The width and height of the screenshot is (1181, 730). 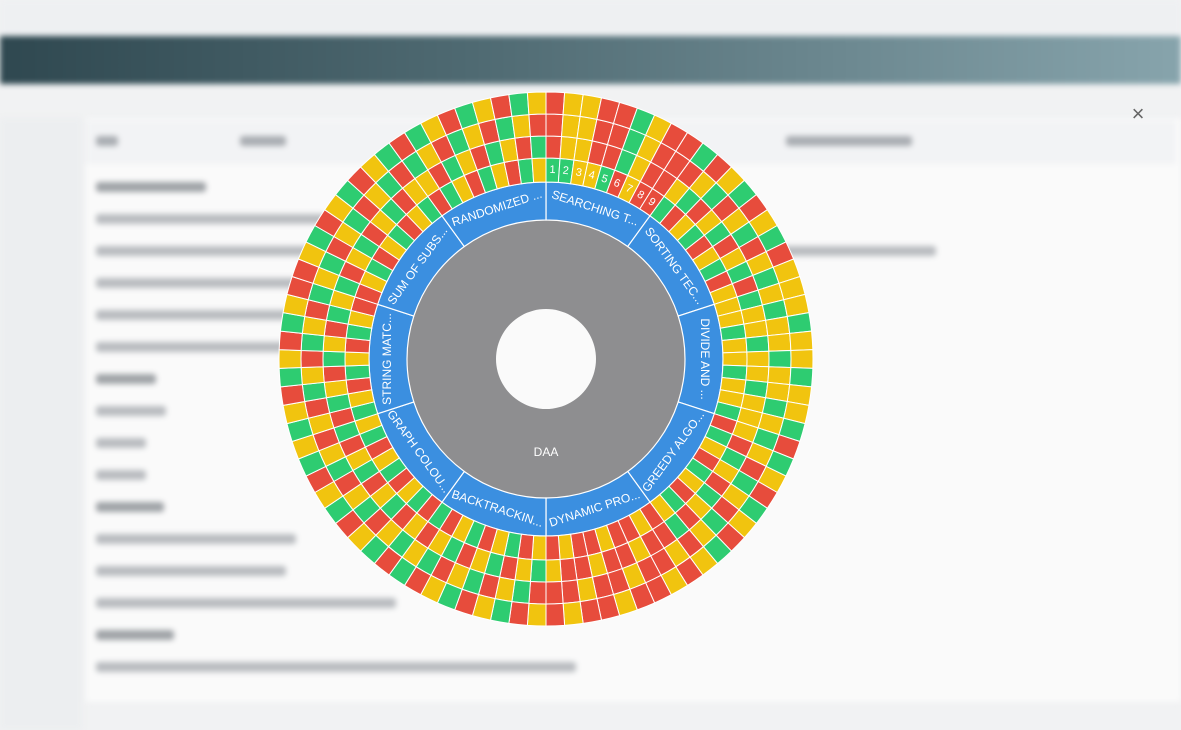 What do you see at coordinates (565, 171) in the screenshot?
I see `segment-number: 2` at bounding box center [565, 171].